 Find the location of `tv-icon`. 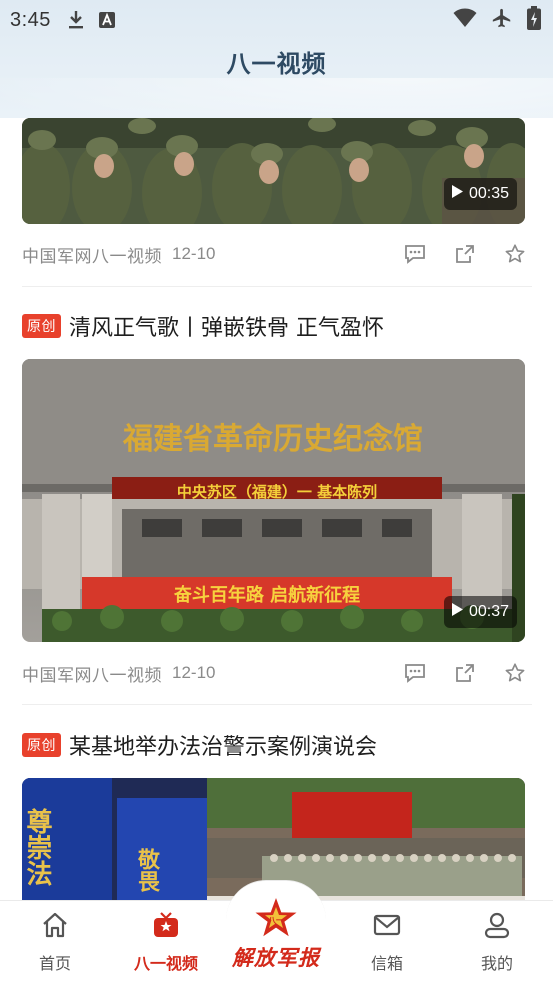

tv-icon is located at coordinates (166, 927).